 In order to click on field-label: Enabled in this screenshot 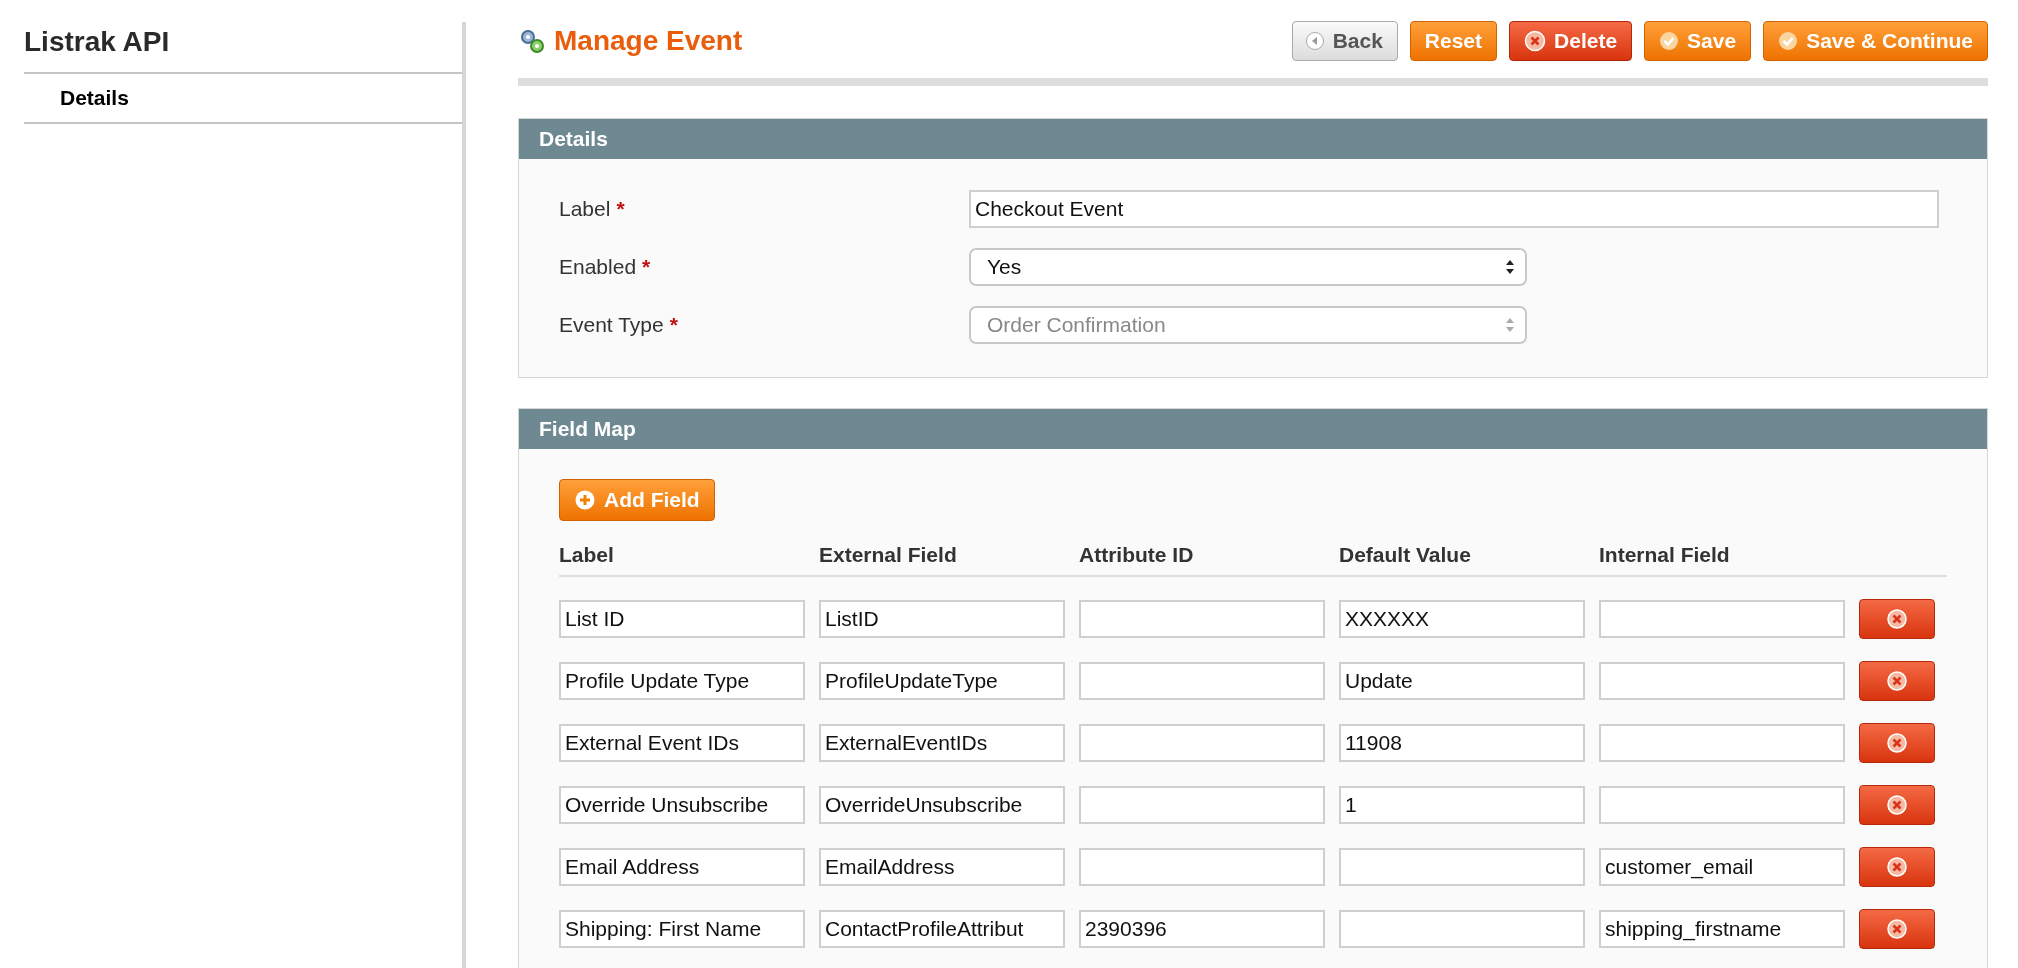, I will do `click(598, 267)`.